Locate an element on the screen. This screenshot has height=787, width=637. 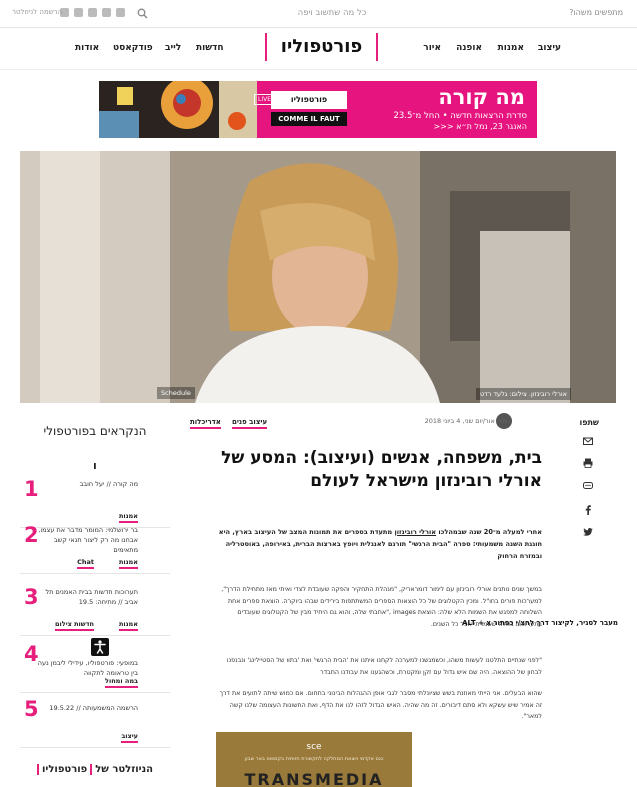
search-icon is located at coordinates (142, 13).